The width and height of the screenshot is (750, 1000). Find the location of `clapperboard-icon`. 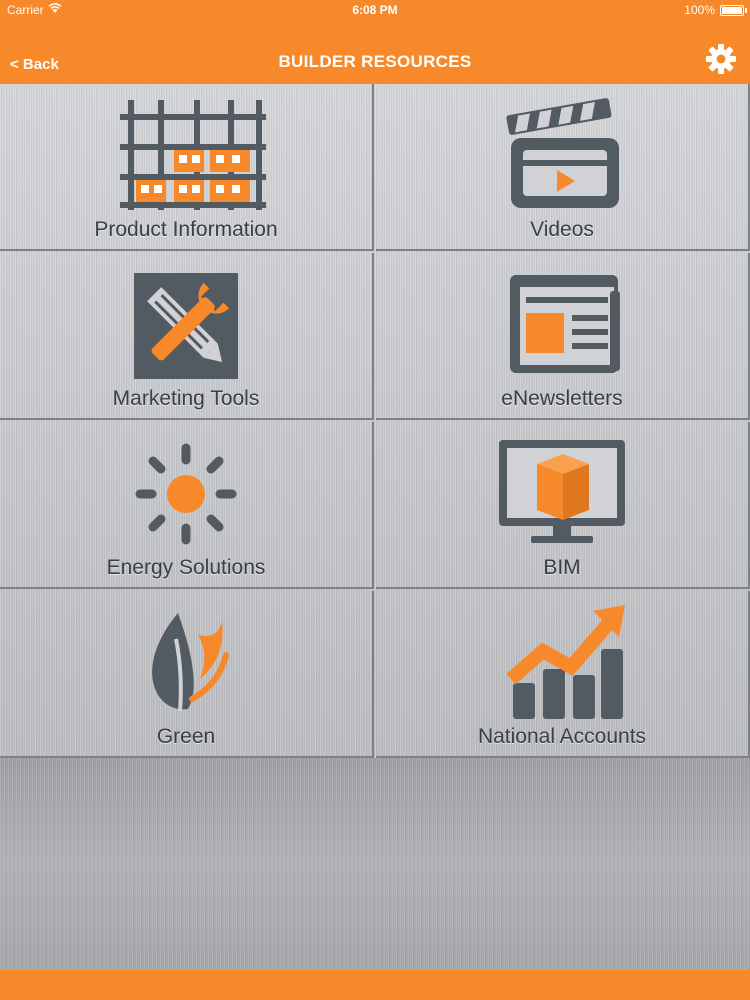

clapperboard-icon is located at coordinates (562, 153).